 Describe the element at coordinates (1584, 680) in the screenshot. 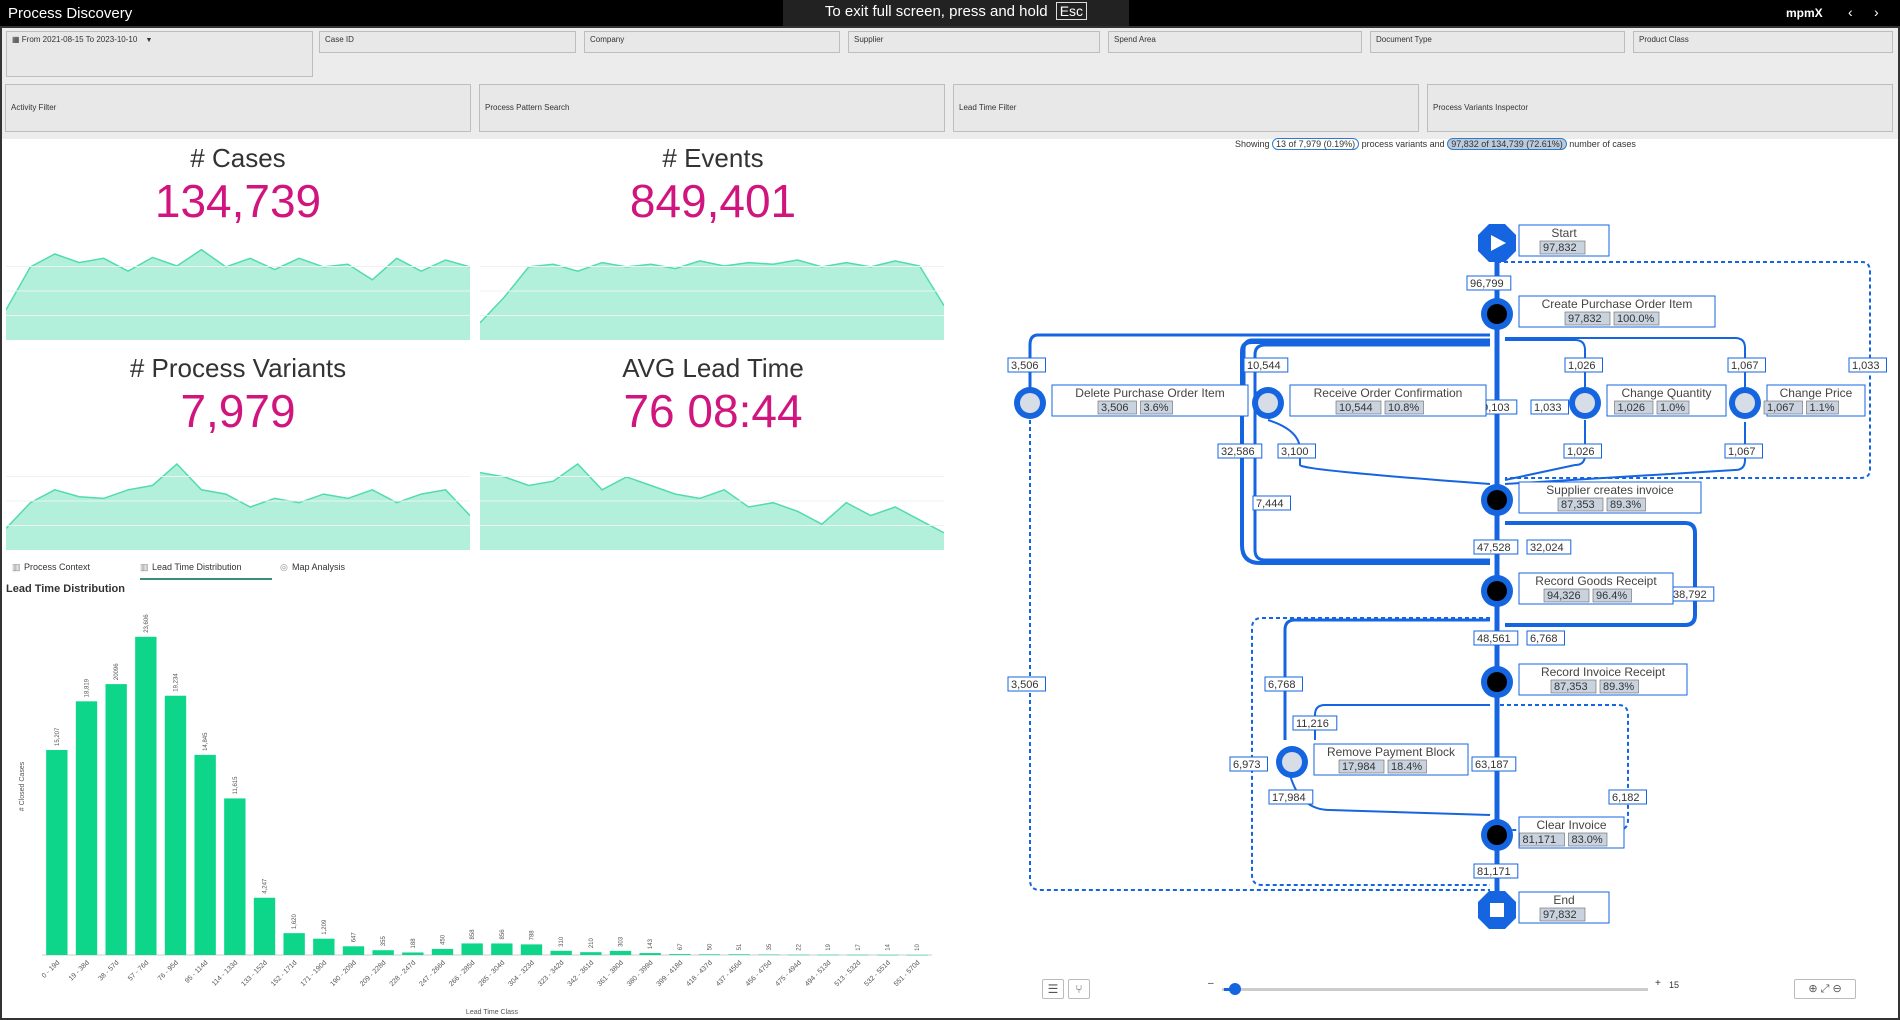

I see `process-node: Record Invoice Receipt 87,353 89.3%` at that location.